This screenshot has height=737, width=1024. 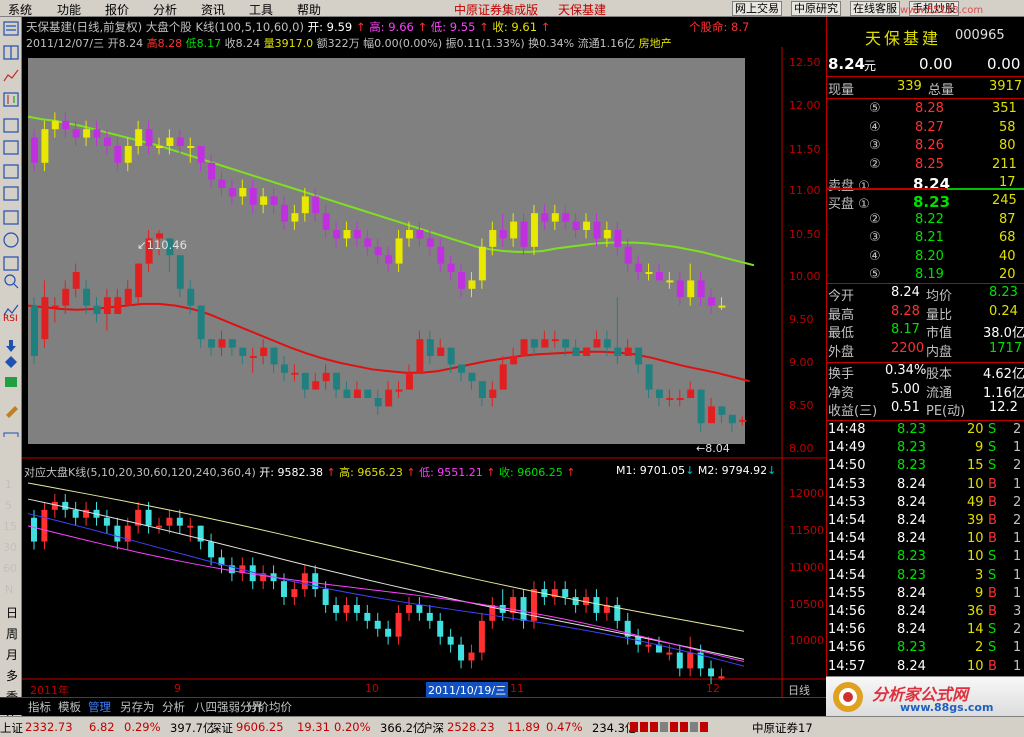 What do you see at coordinates (925, 350) in the screenshot?
I see `stat-row: 外盘 2200 内盘 1717` at bounding box center [925, 350].